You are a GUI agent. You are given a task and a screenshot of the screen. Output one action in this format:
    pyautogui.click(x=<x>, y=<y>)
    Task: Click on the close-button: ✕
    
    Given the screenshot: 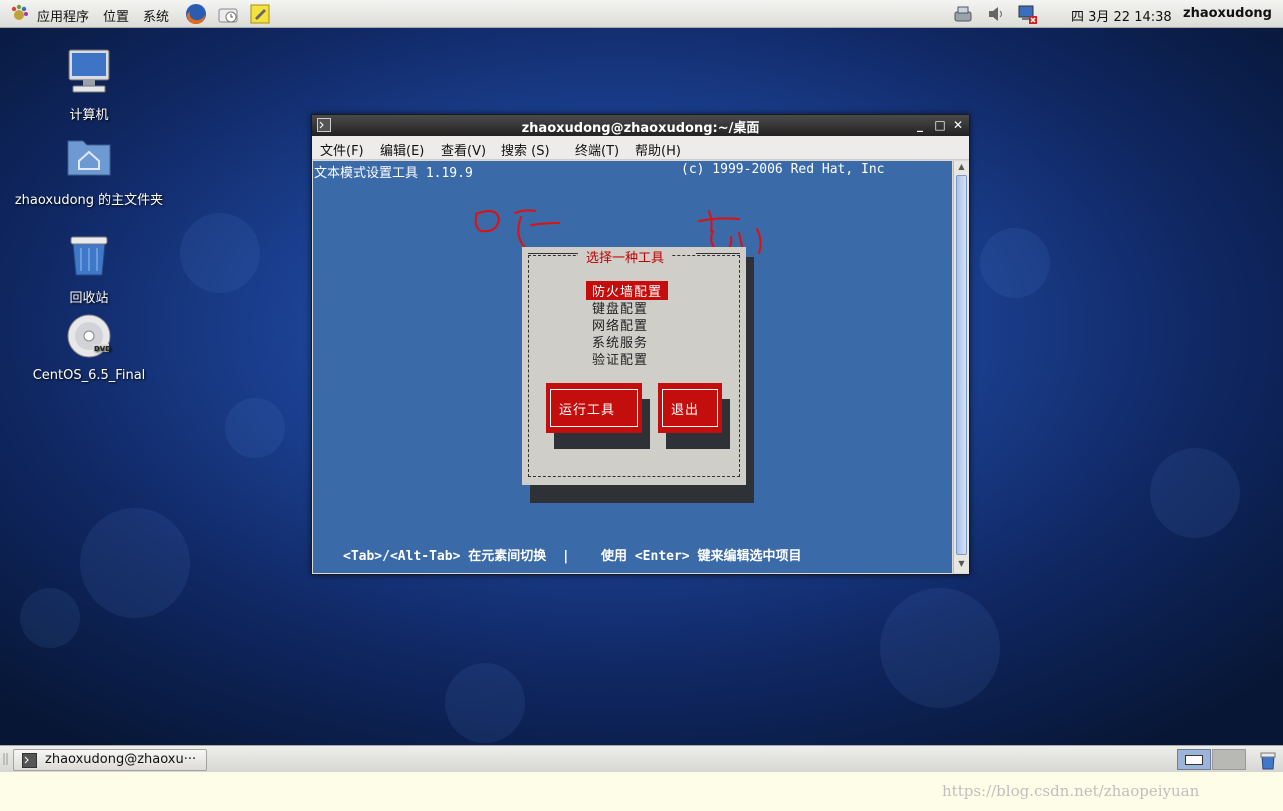 What is the action you would take?
    pyautogui.click(x=958, y=125)
    